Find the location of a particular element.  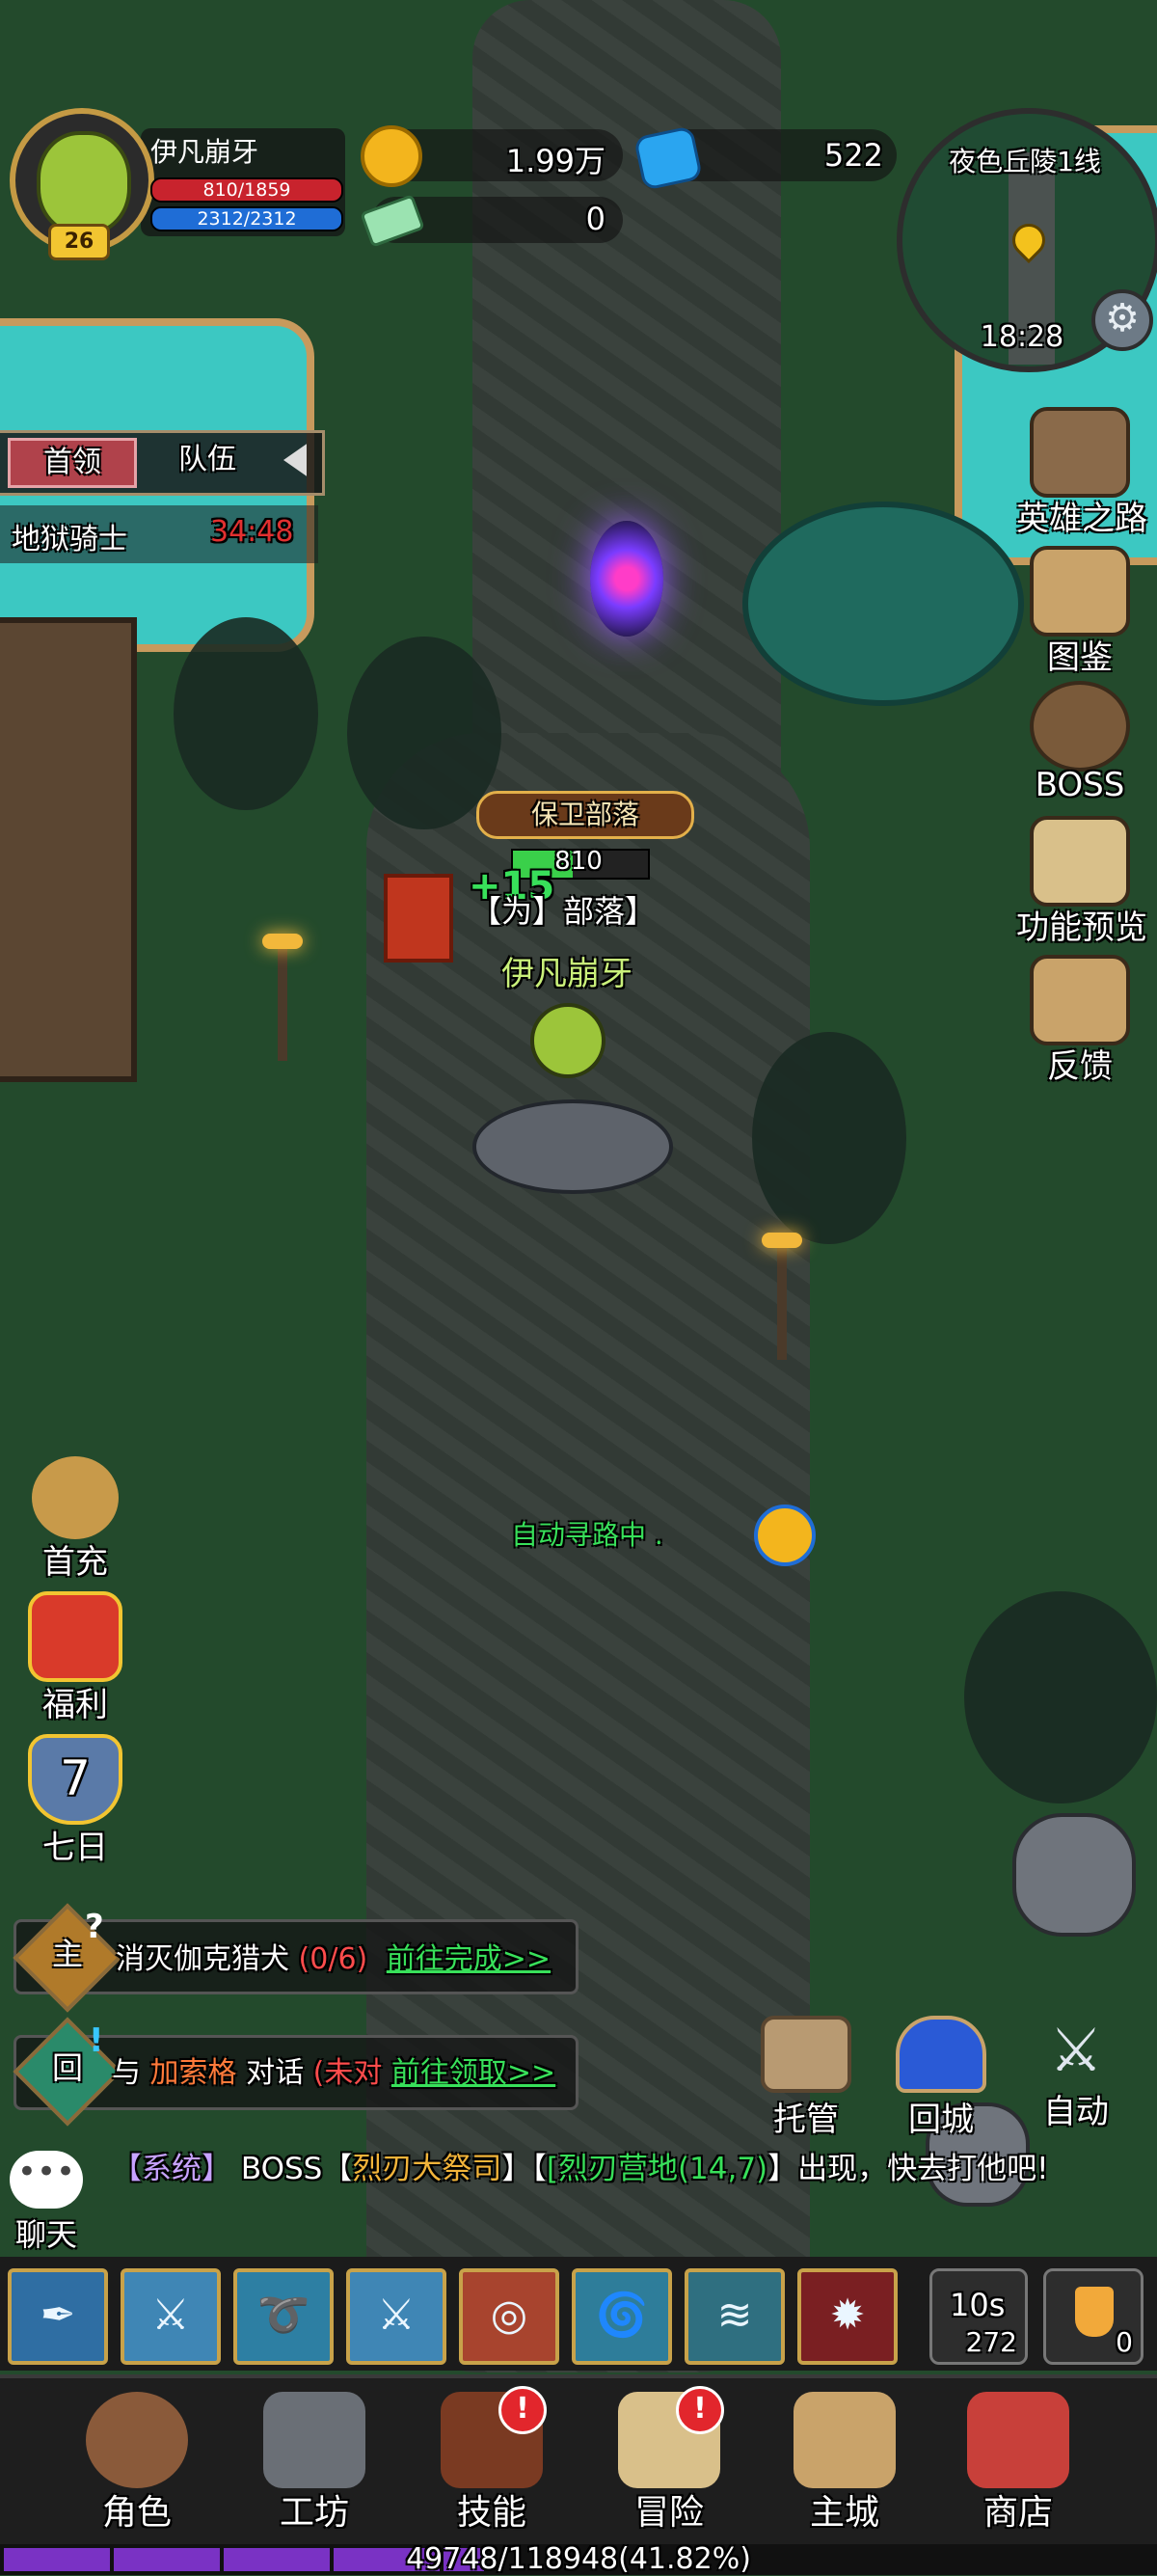

anvil-hammer-icon is located at coordinates (314, 2440).